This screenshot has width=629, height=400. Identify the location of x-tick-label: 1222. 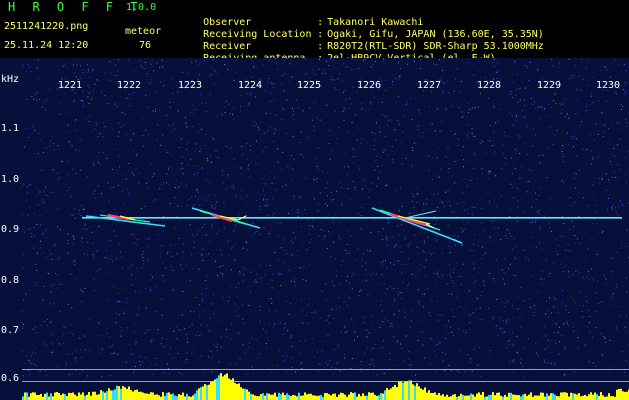
(129, 85).